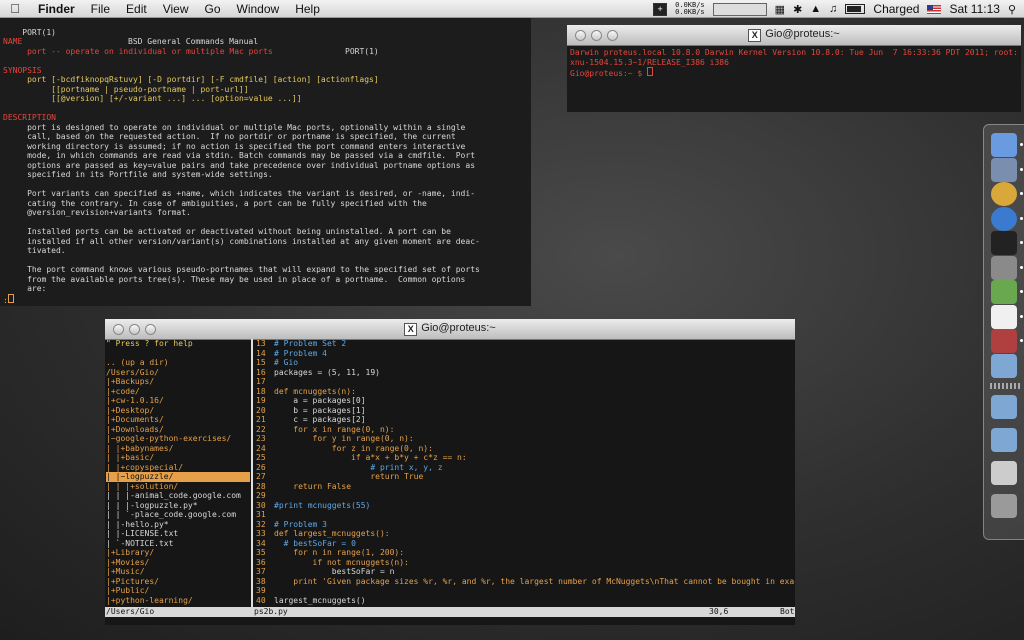 The height and width of the screenshot is (640, 1024). What do you see at coordinates (833, 9) in the screenshot?
I see `volume-icon: ♫` at bounding box center [833, 9].